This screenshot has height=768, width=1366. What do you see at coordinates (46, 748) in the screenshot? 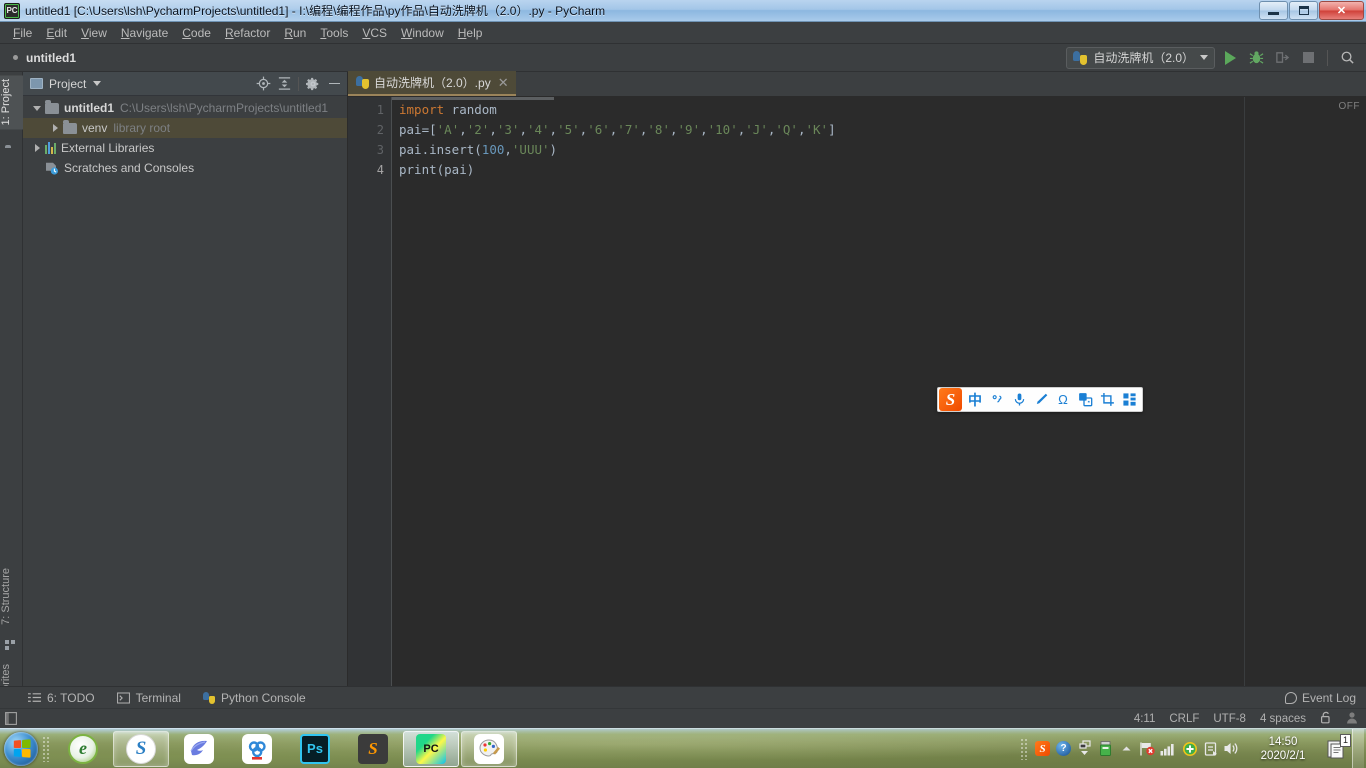
I see `taskbar-grip` at bounding box center [46, 748].